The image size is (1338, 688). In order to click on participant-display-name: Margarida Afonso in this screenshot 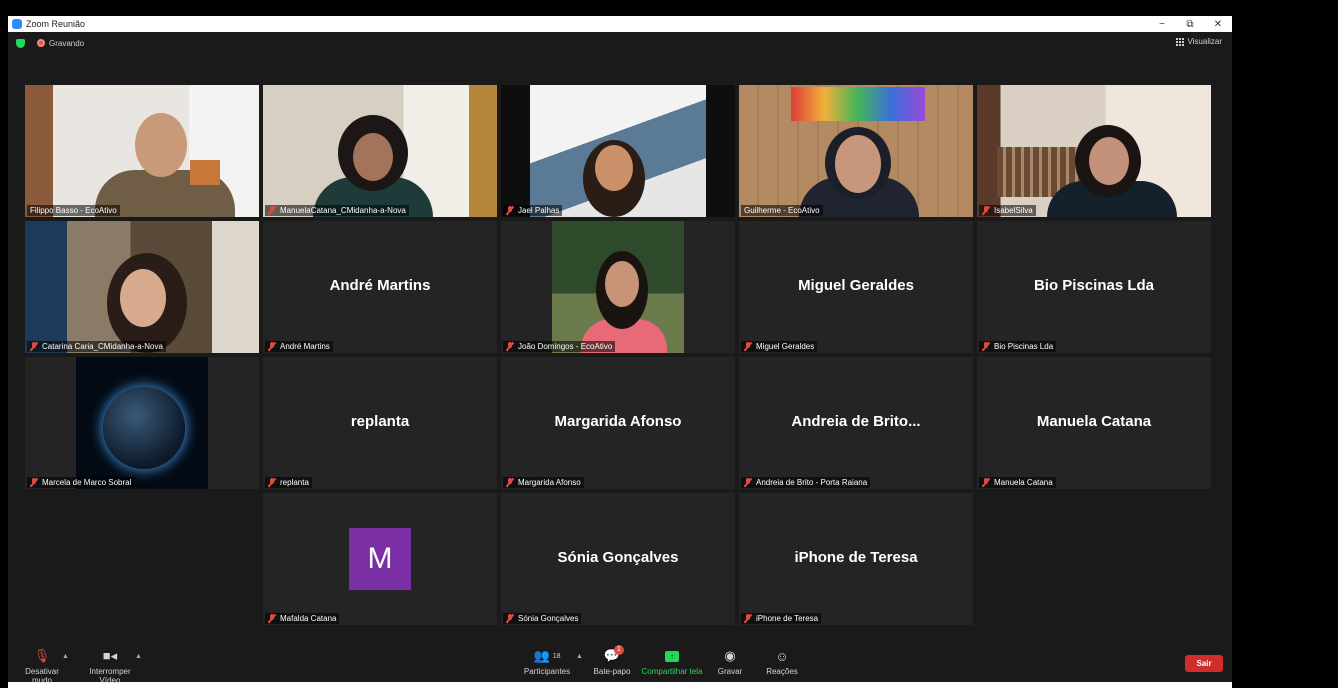, I will do `click(618, 421)`.